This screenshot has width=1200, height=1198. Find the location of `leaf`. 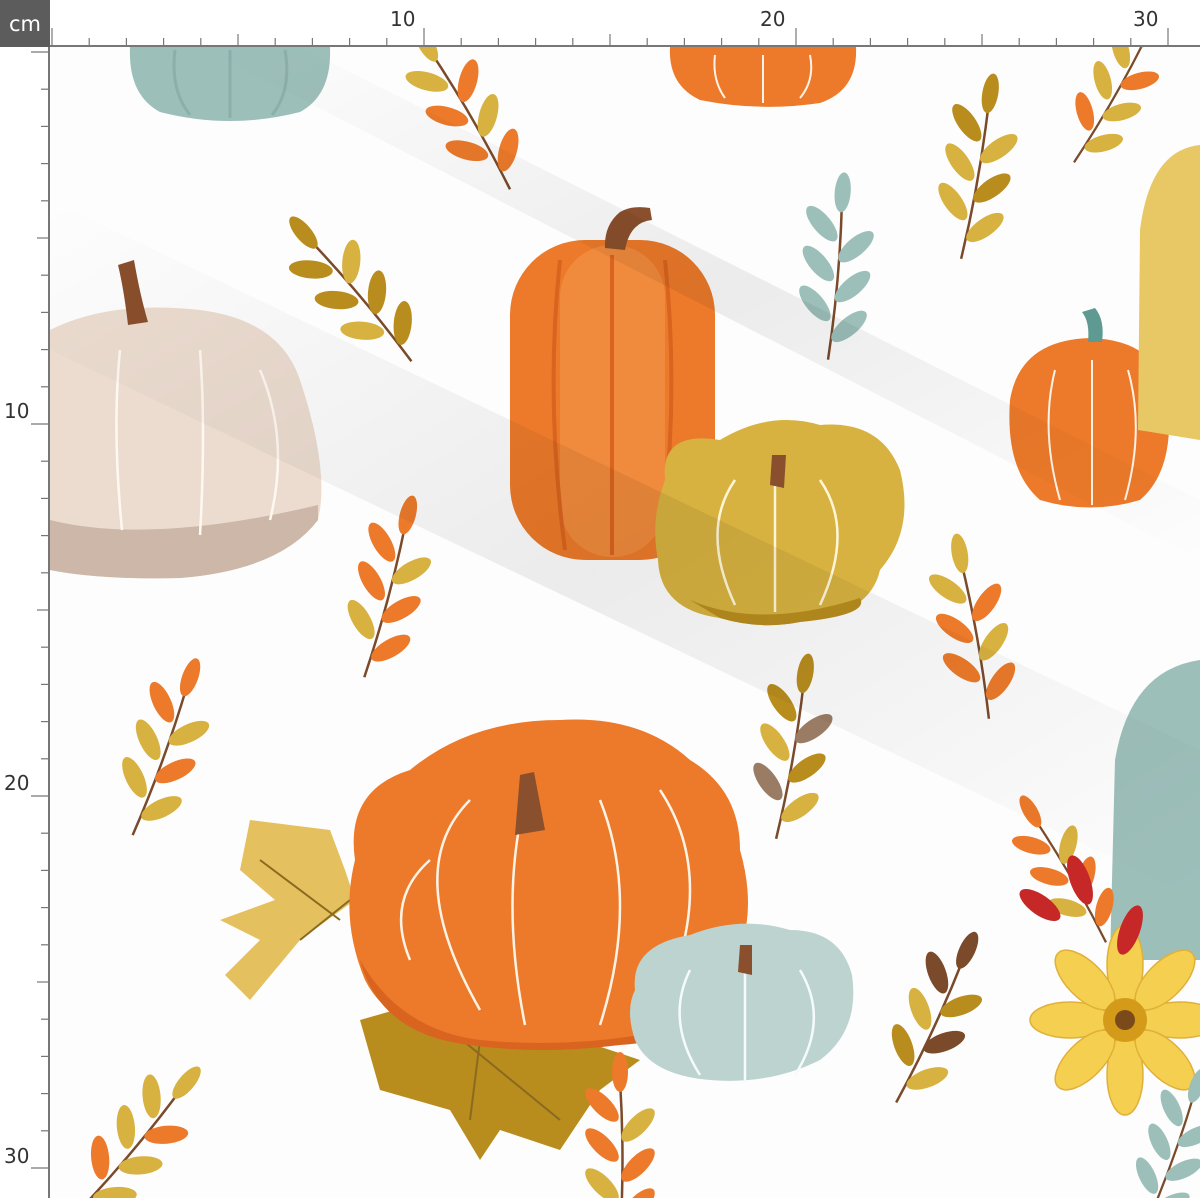

leaf is located at coordinates (620, 1072).